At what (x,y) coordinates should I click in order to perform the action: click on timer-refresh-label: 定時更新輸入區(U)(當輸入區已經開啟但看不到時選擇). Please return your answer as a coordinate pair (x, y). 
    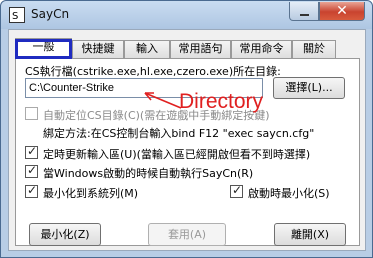
    Looking at the image, I should click on (177, 154).